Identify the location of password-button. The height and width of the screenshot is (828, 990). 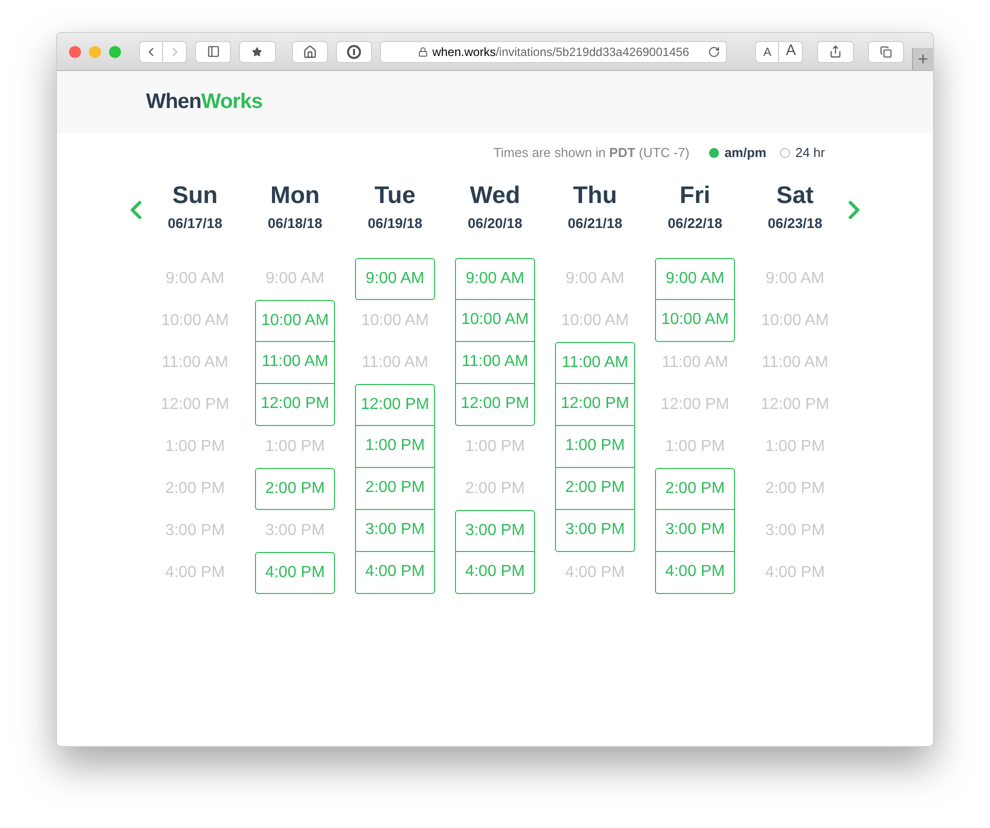
(354, 51).